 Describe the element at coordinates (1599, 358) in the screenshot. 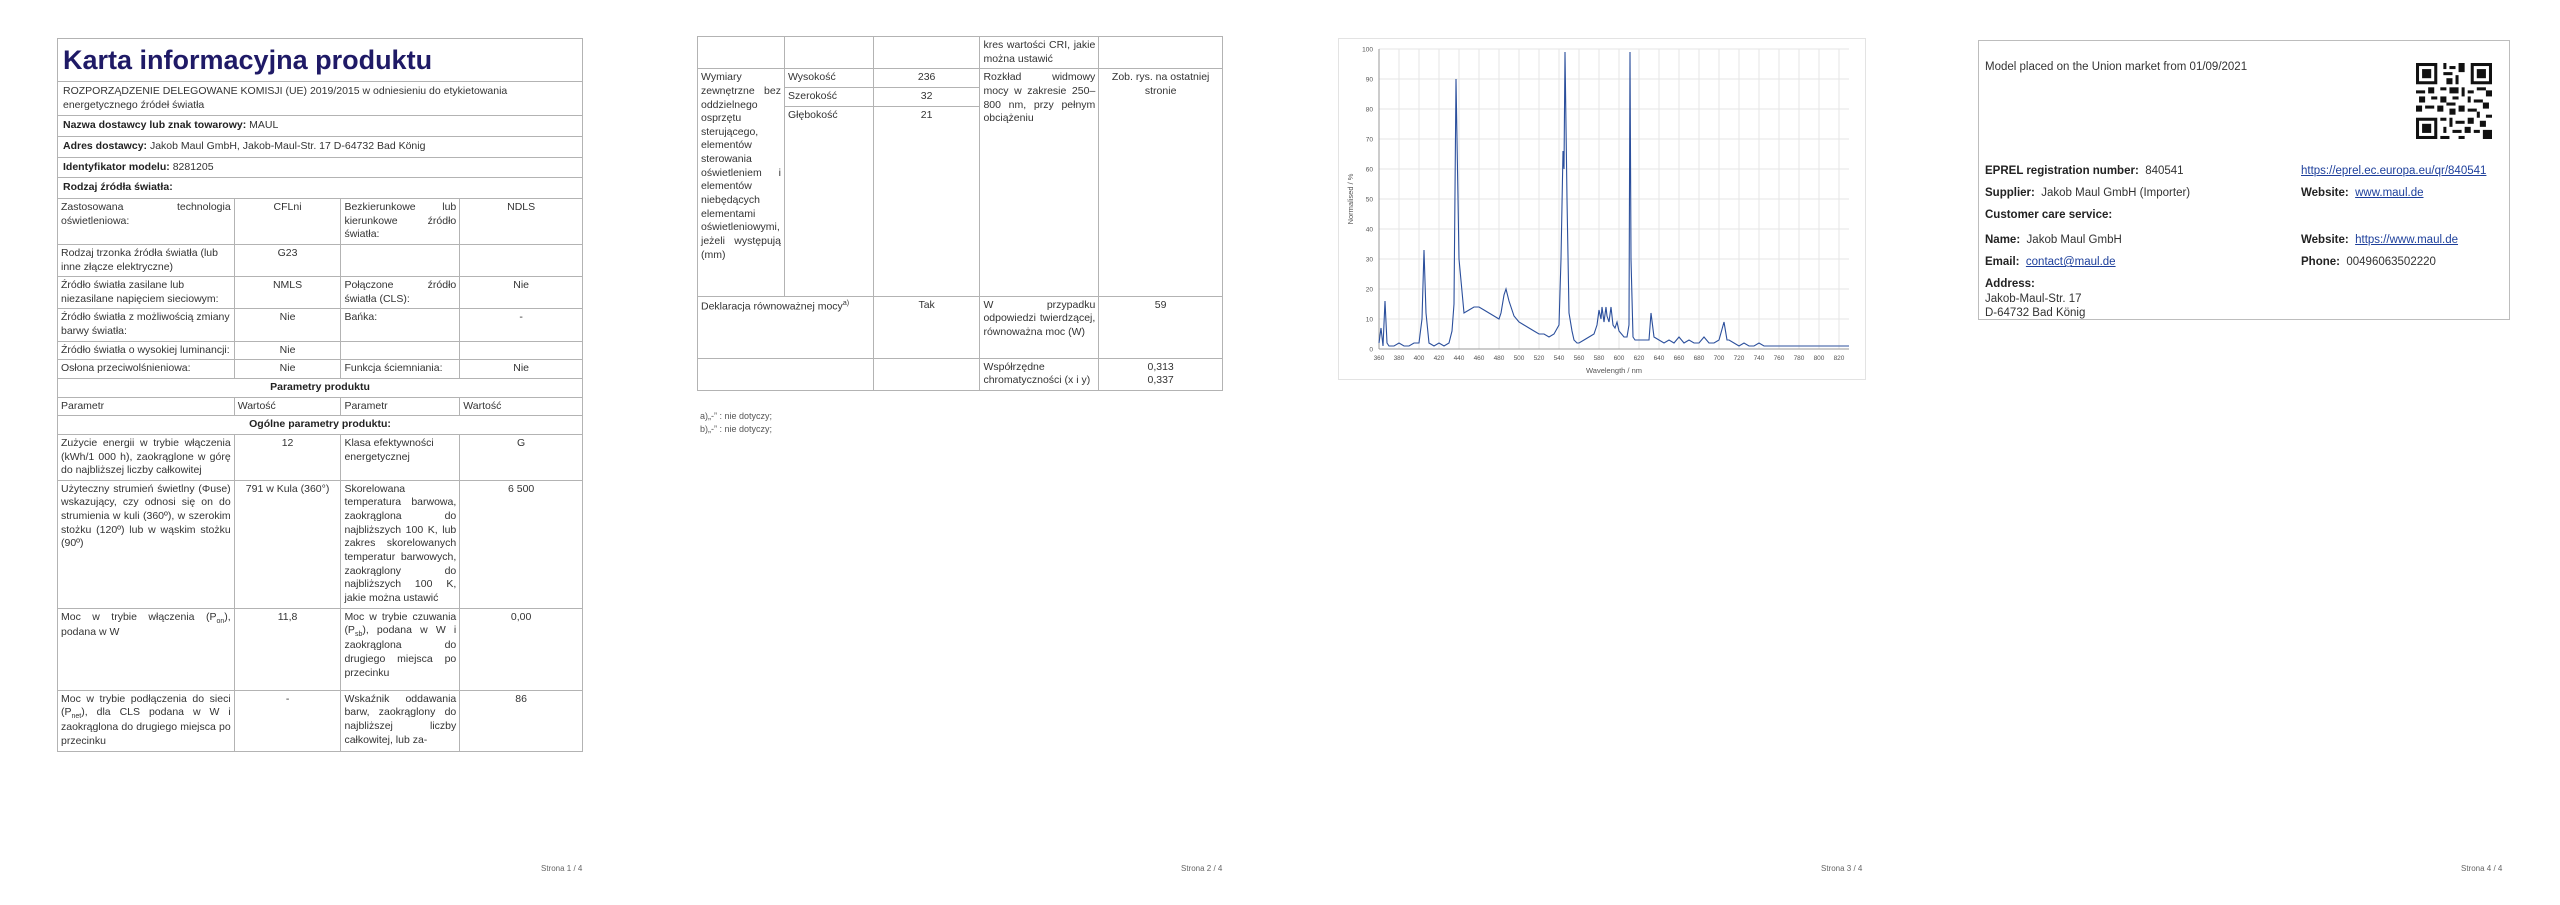

I see `x-tick-label: 580` at that location.